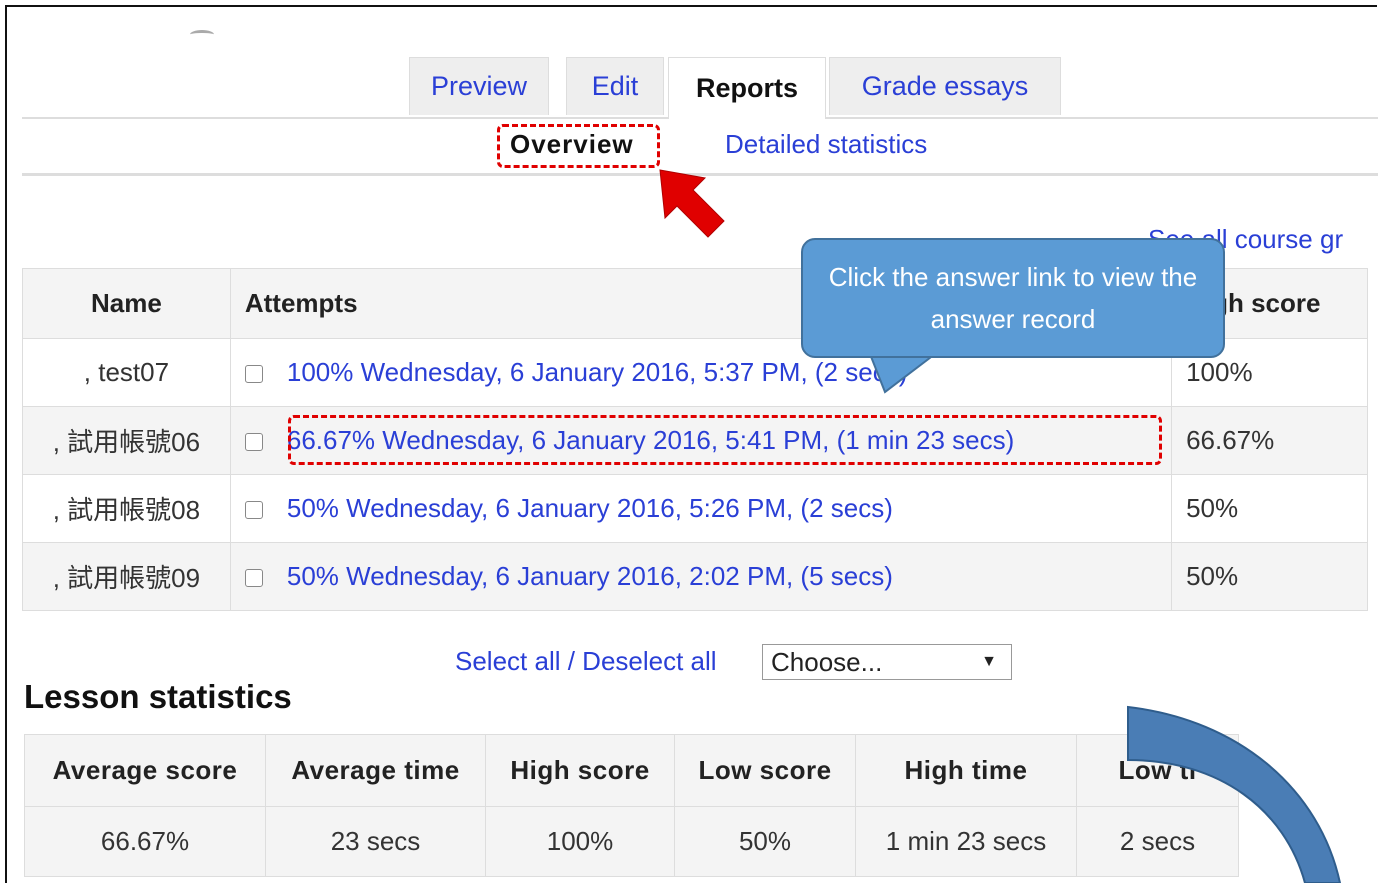 The height and width of the screenshot is (883, 1378). Describe the element at coordinates (1234, 794) in the screenshot. I see `curved-arrow-icon` at that location.